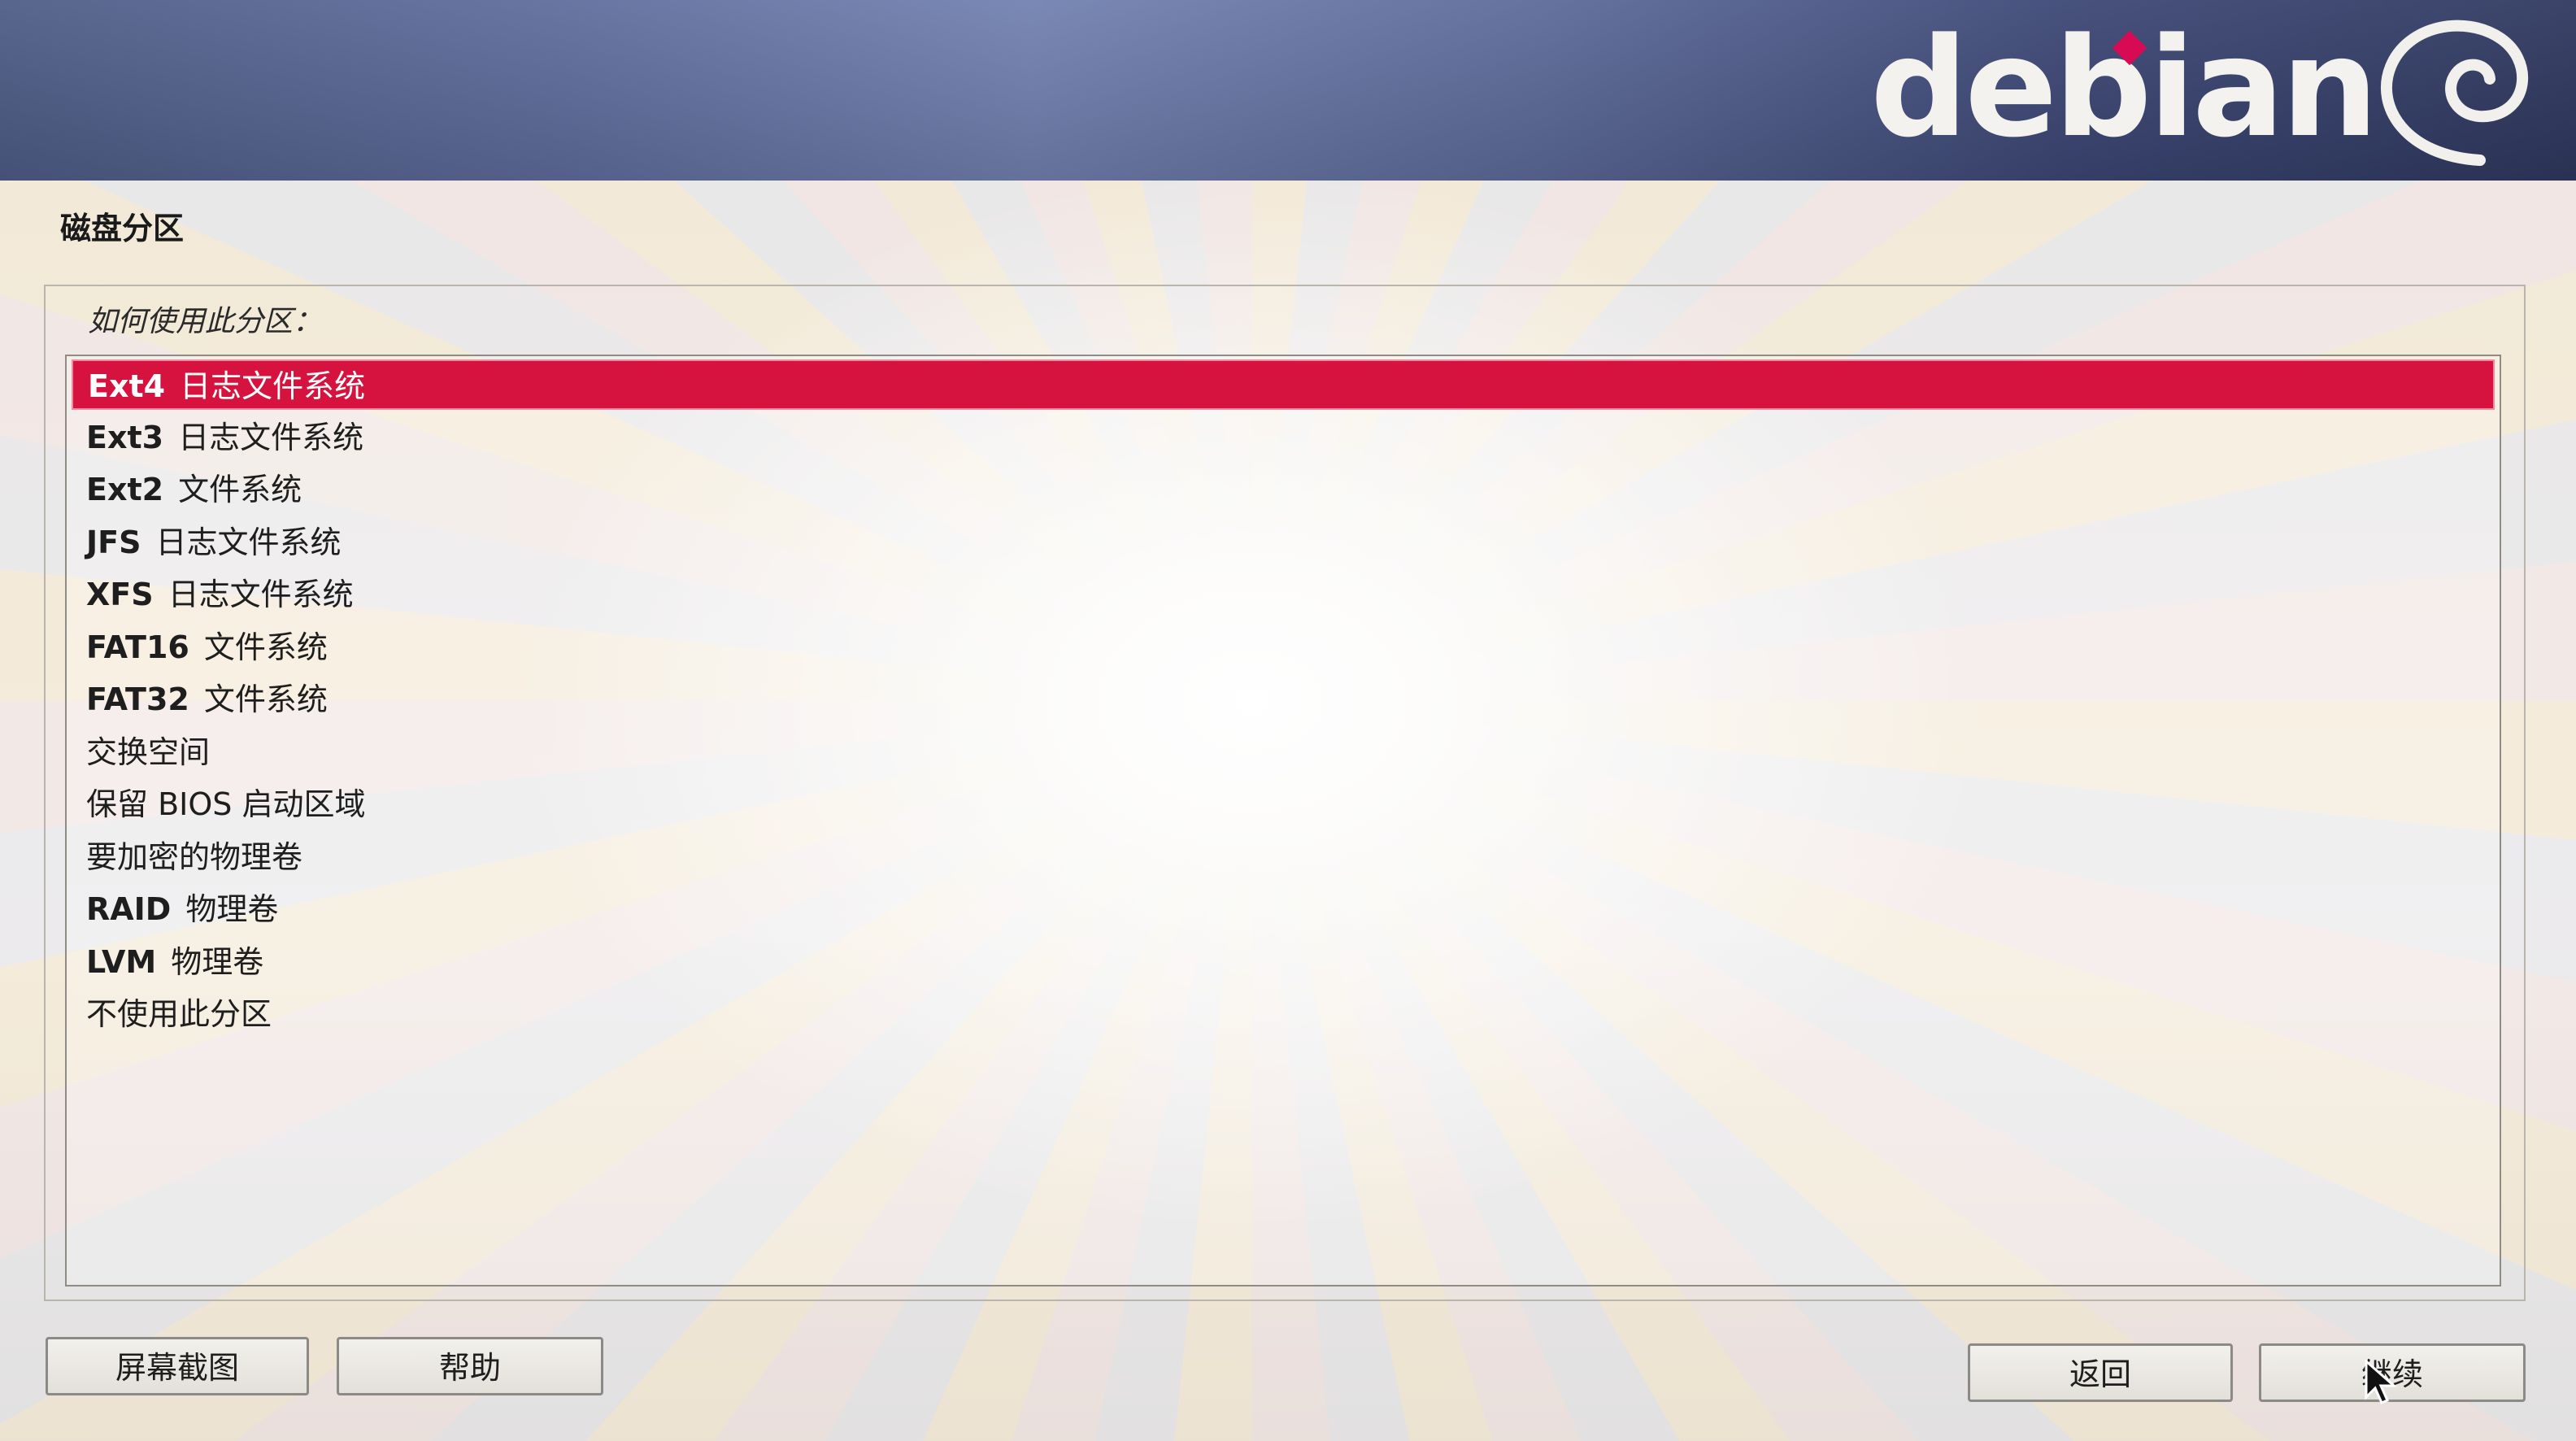 The image size is (2576, 1441). What do you see at coordinates (129, 909) in the screenshot?
I see `partition-option-tag: RAID` at bounding box center [129, 909].